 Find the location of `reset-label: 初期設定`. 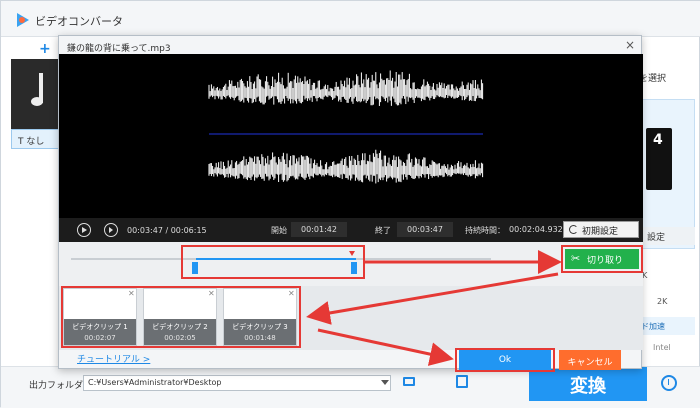

reset-label: 初期設定 is located at coordinates (600, 232).